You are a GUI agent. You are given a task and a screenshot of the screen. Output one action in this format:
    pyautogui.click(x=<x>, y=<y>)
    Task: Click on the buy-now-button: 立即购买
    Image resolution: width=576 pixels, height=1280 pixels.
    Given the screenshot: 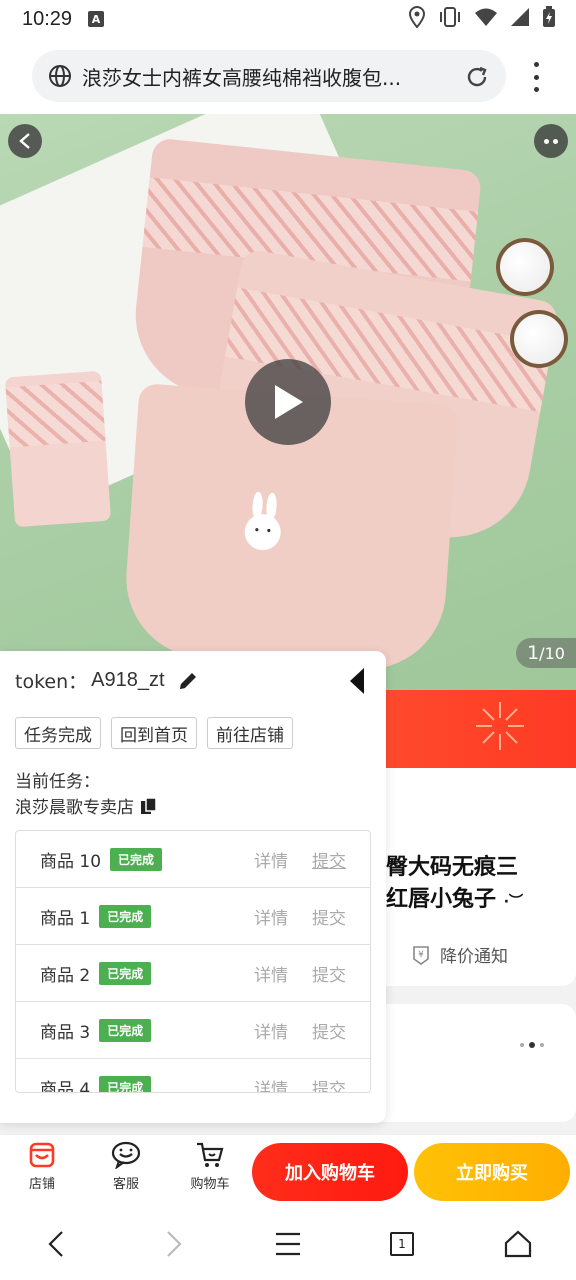 What is the action you would take?
    pyautogui.click(x=492, y=1172)
    